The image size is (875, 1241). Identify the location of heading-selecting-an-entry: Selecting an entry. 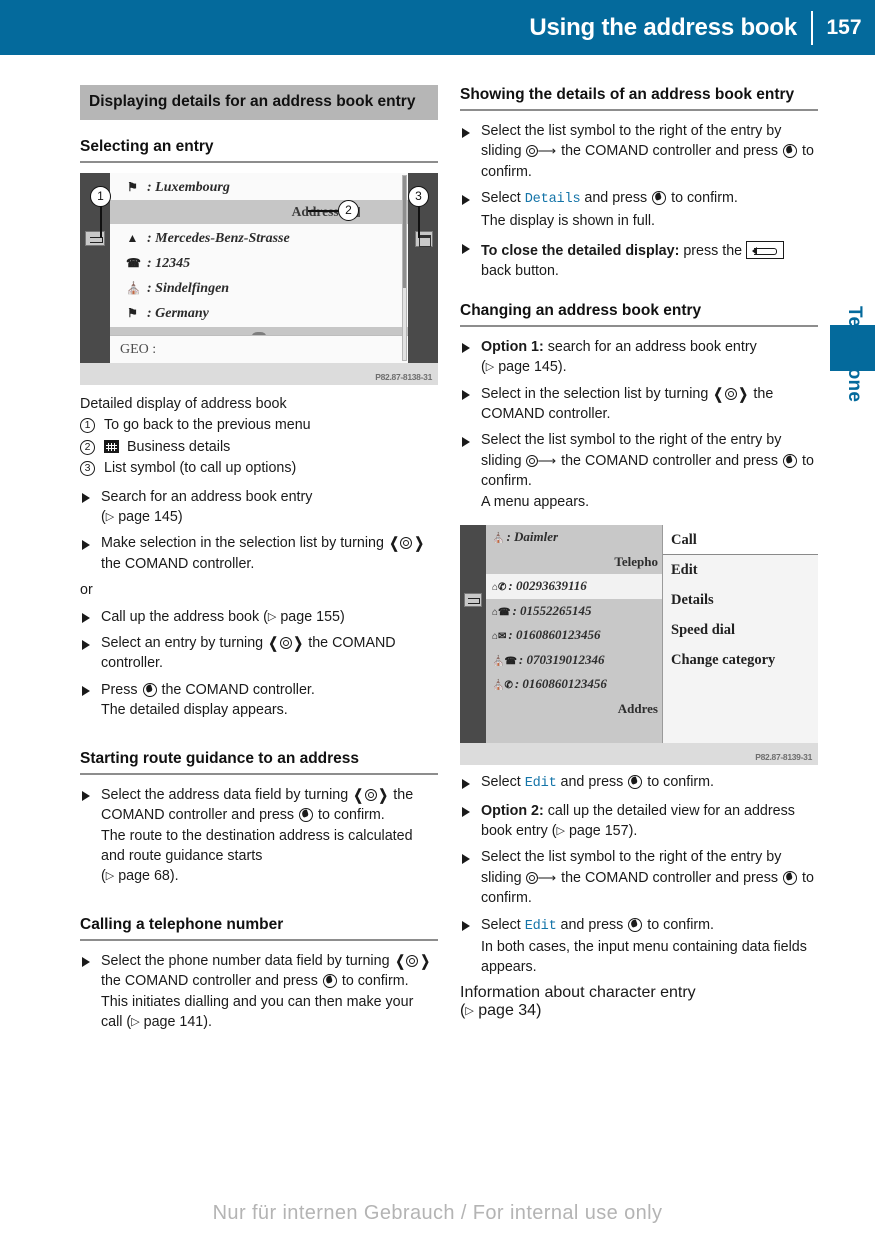
(259, 150).